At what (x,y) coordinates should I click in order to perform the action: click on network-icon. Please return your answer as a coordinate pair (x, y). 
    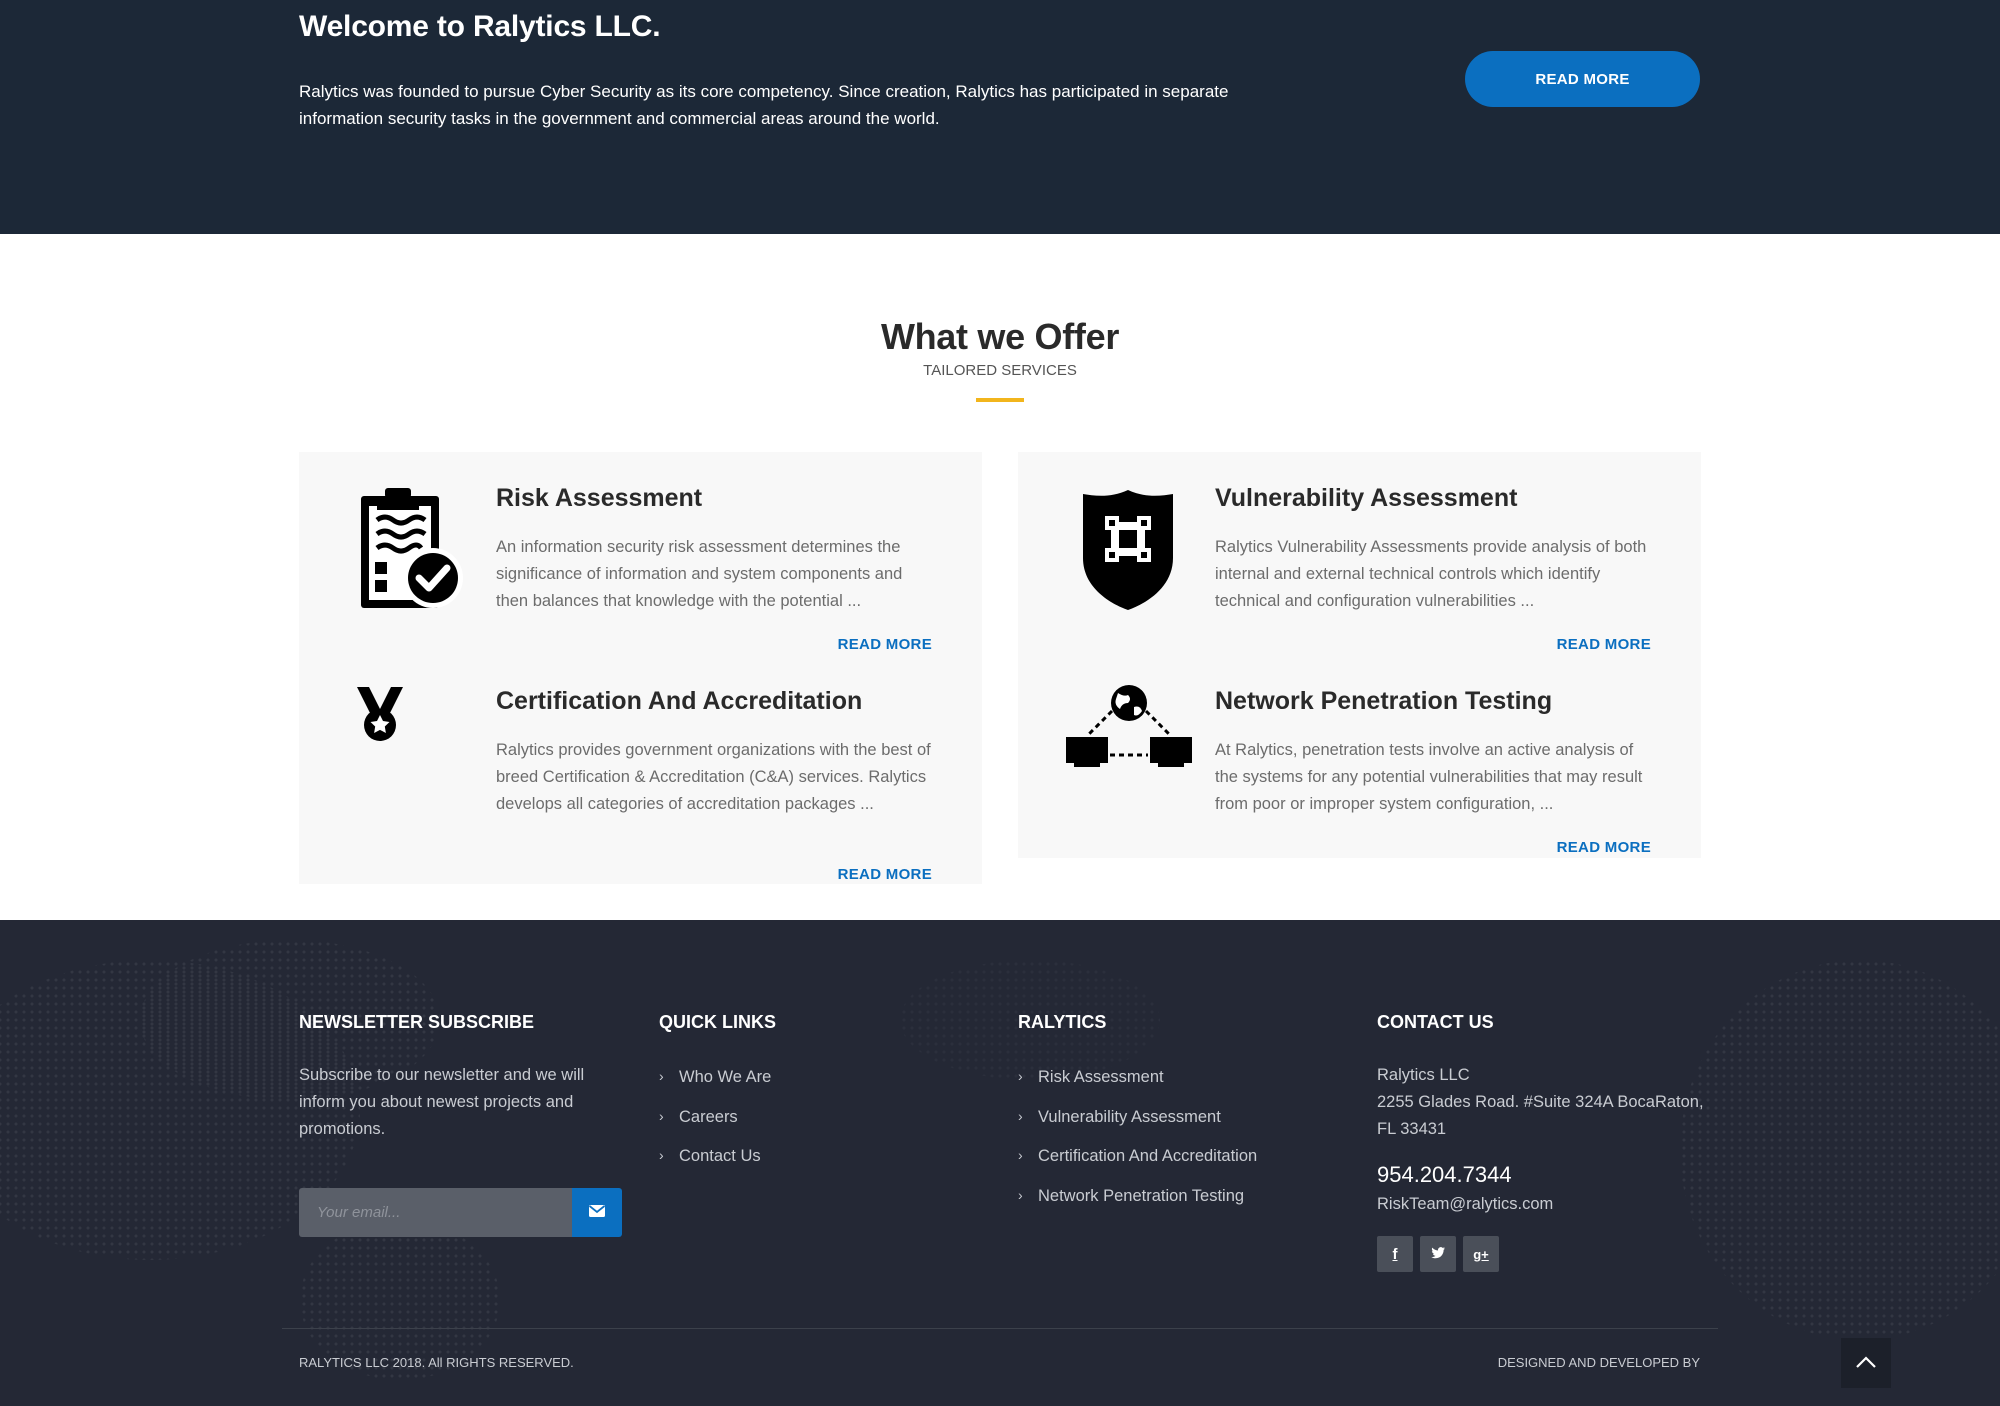
    Looking at the image, I should click on (1129, 729).